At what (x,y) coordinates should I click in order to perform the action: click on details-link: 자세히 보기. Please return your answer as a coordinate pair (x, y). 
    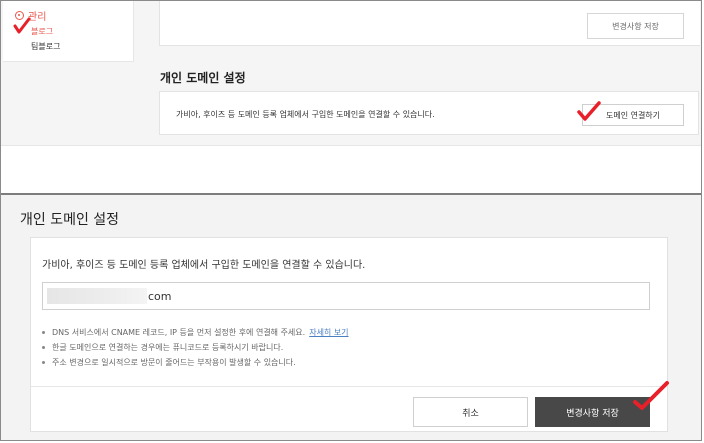
    Looking at the image, I should click on (328, 332).